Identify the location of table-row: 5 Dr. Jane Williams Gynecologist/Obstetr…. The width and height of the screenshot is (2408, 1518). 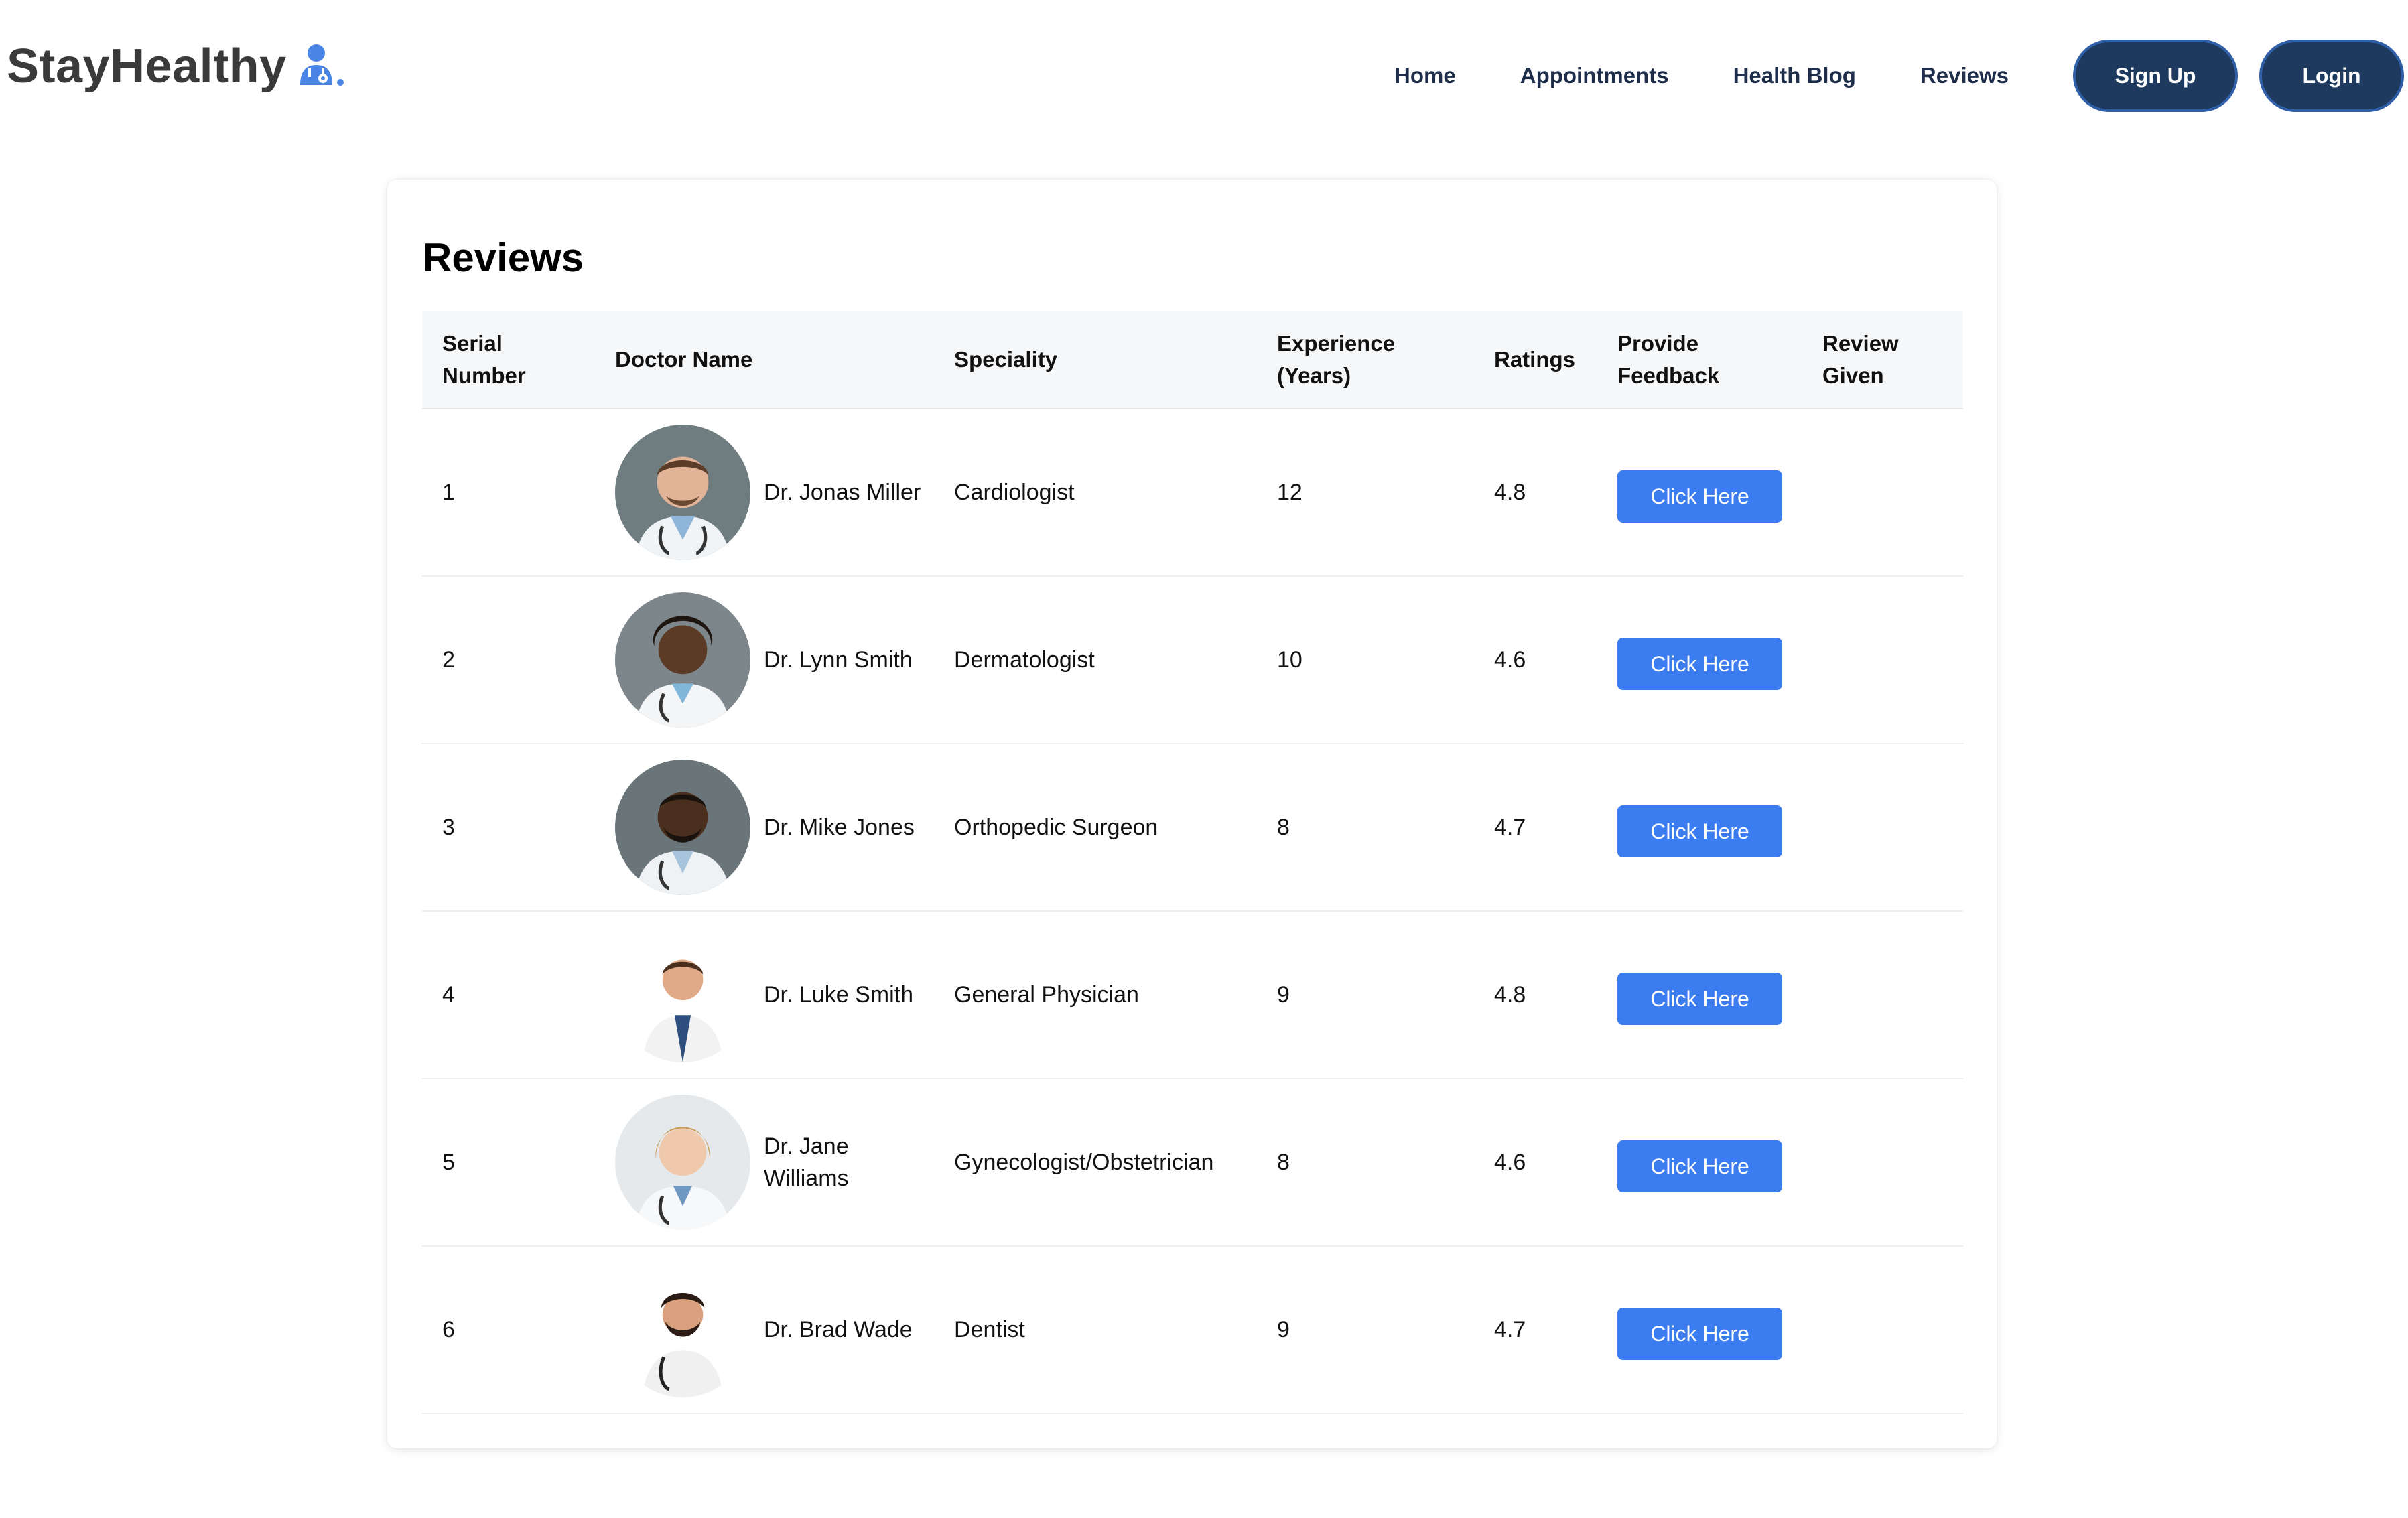
(1192, 1163).